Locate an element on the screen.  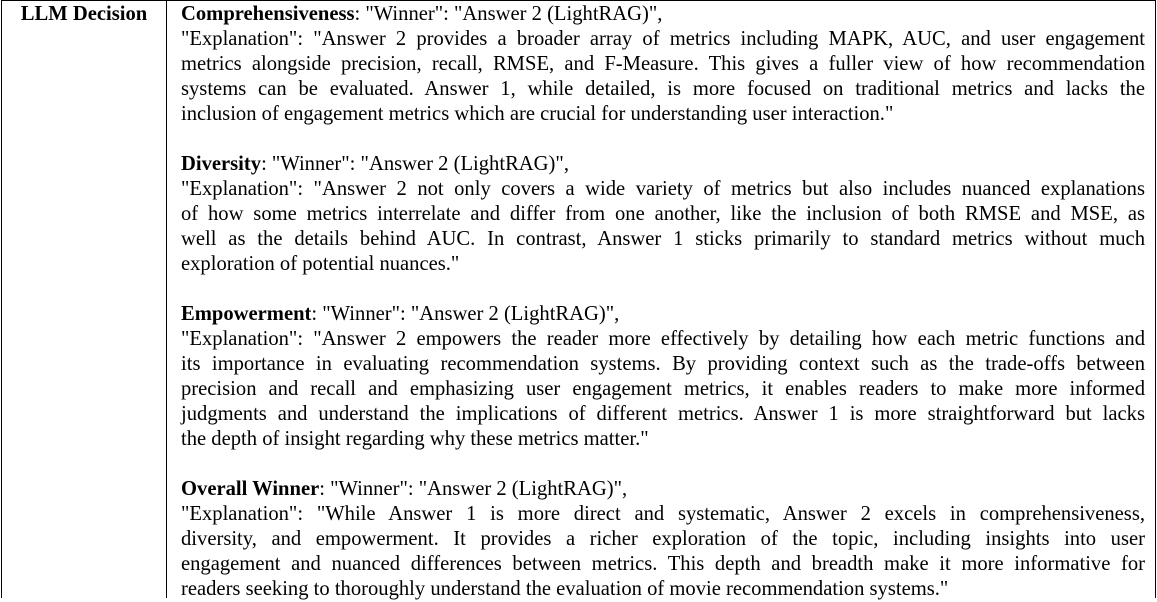
table-left-border is located at coordinates (1, 299).